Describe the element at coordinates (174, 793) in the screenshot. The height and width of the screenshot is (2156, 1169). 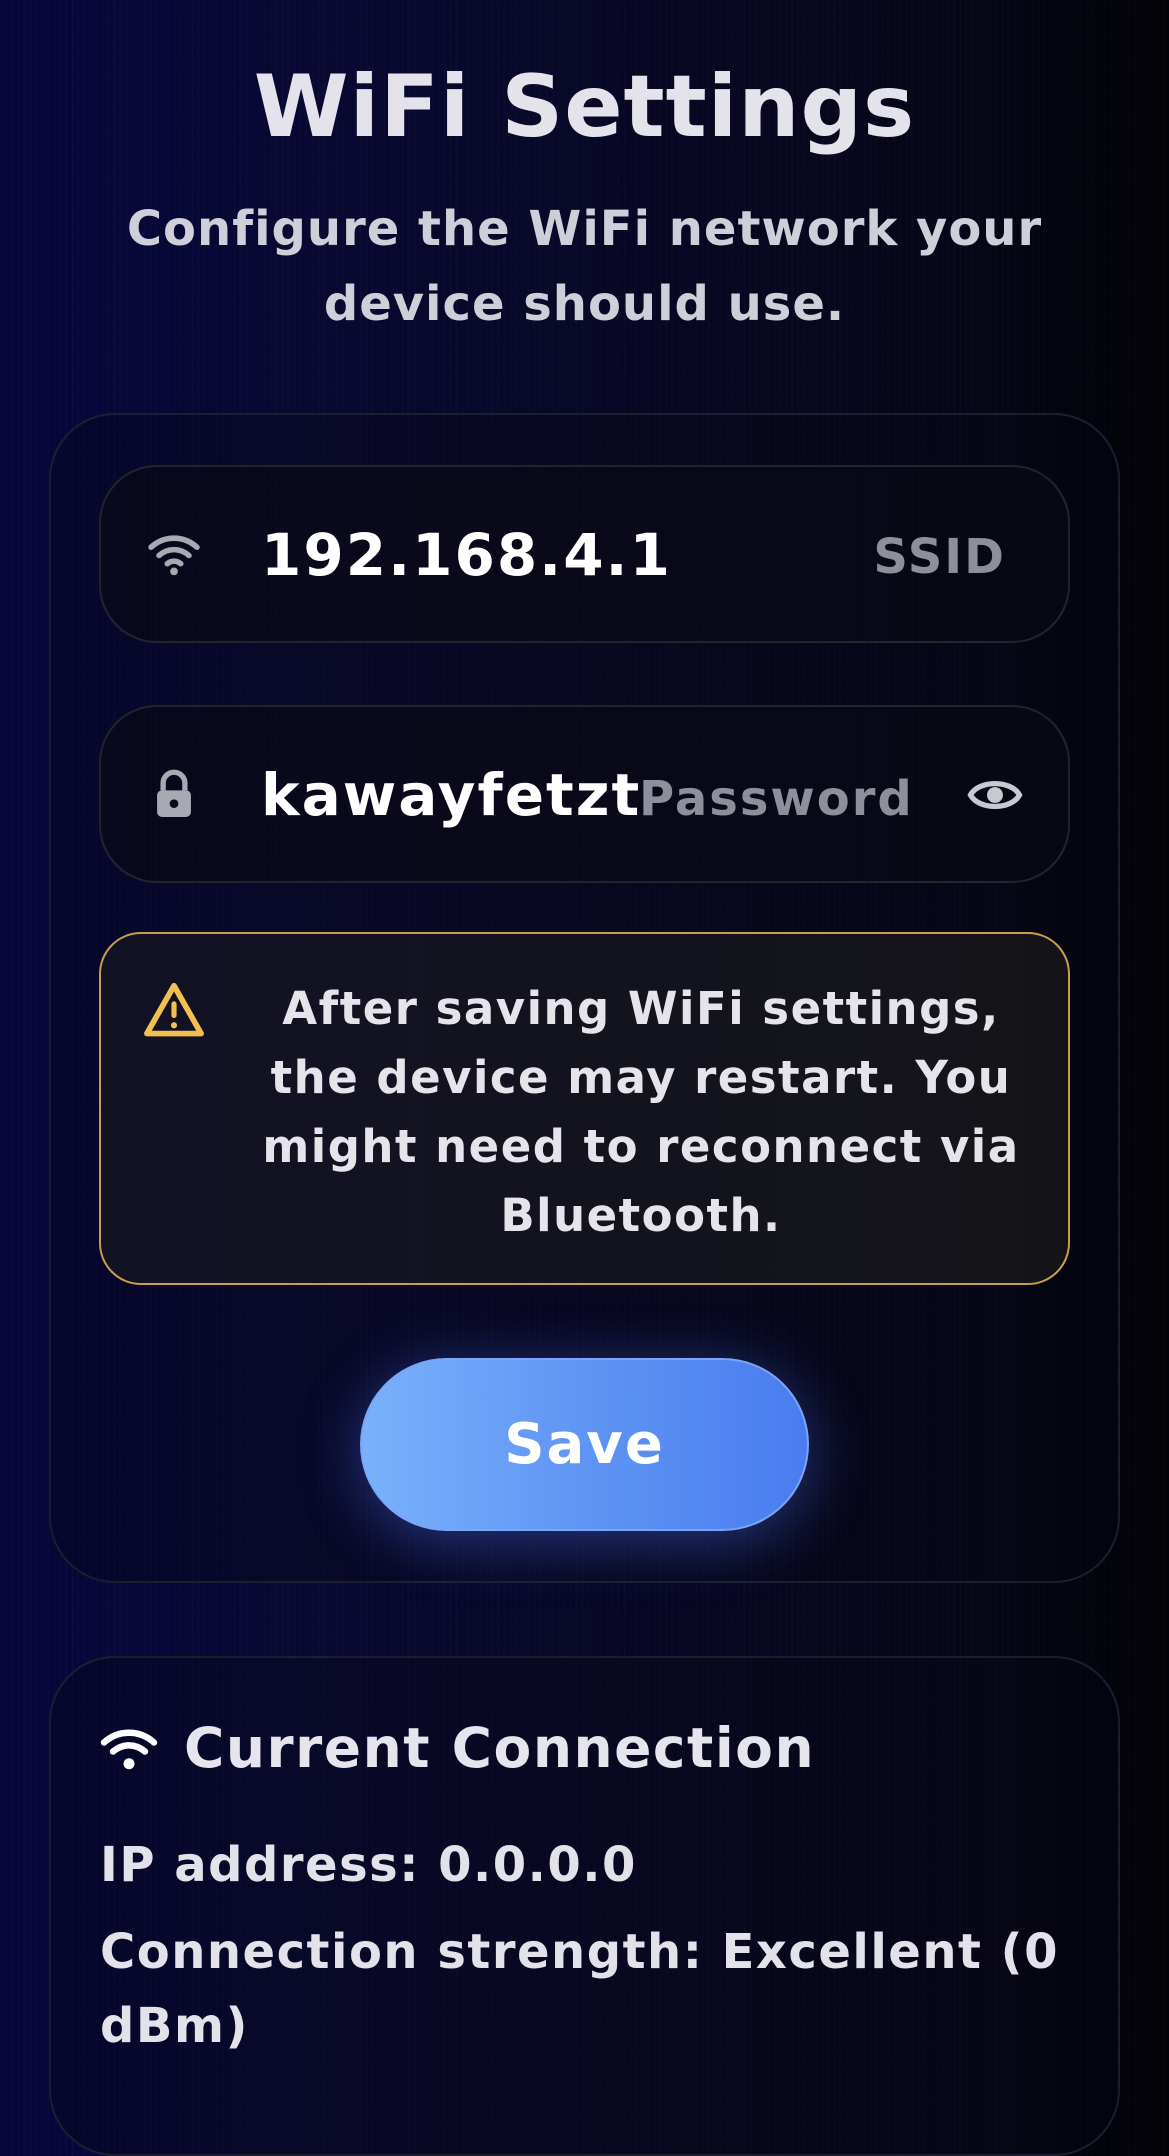
I see `lock-icon` at that location.